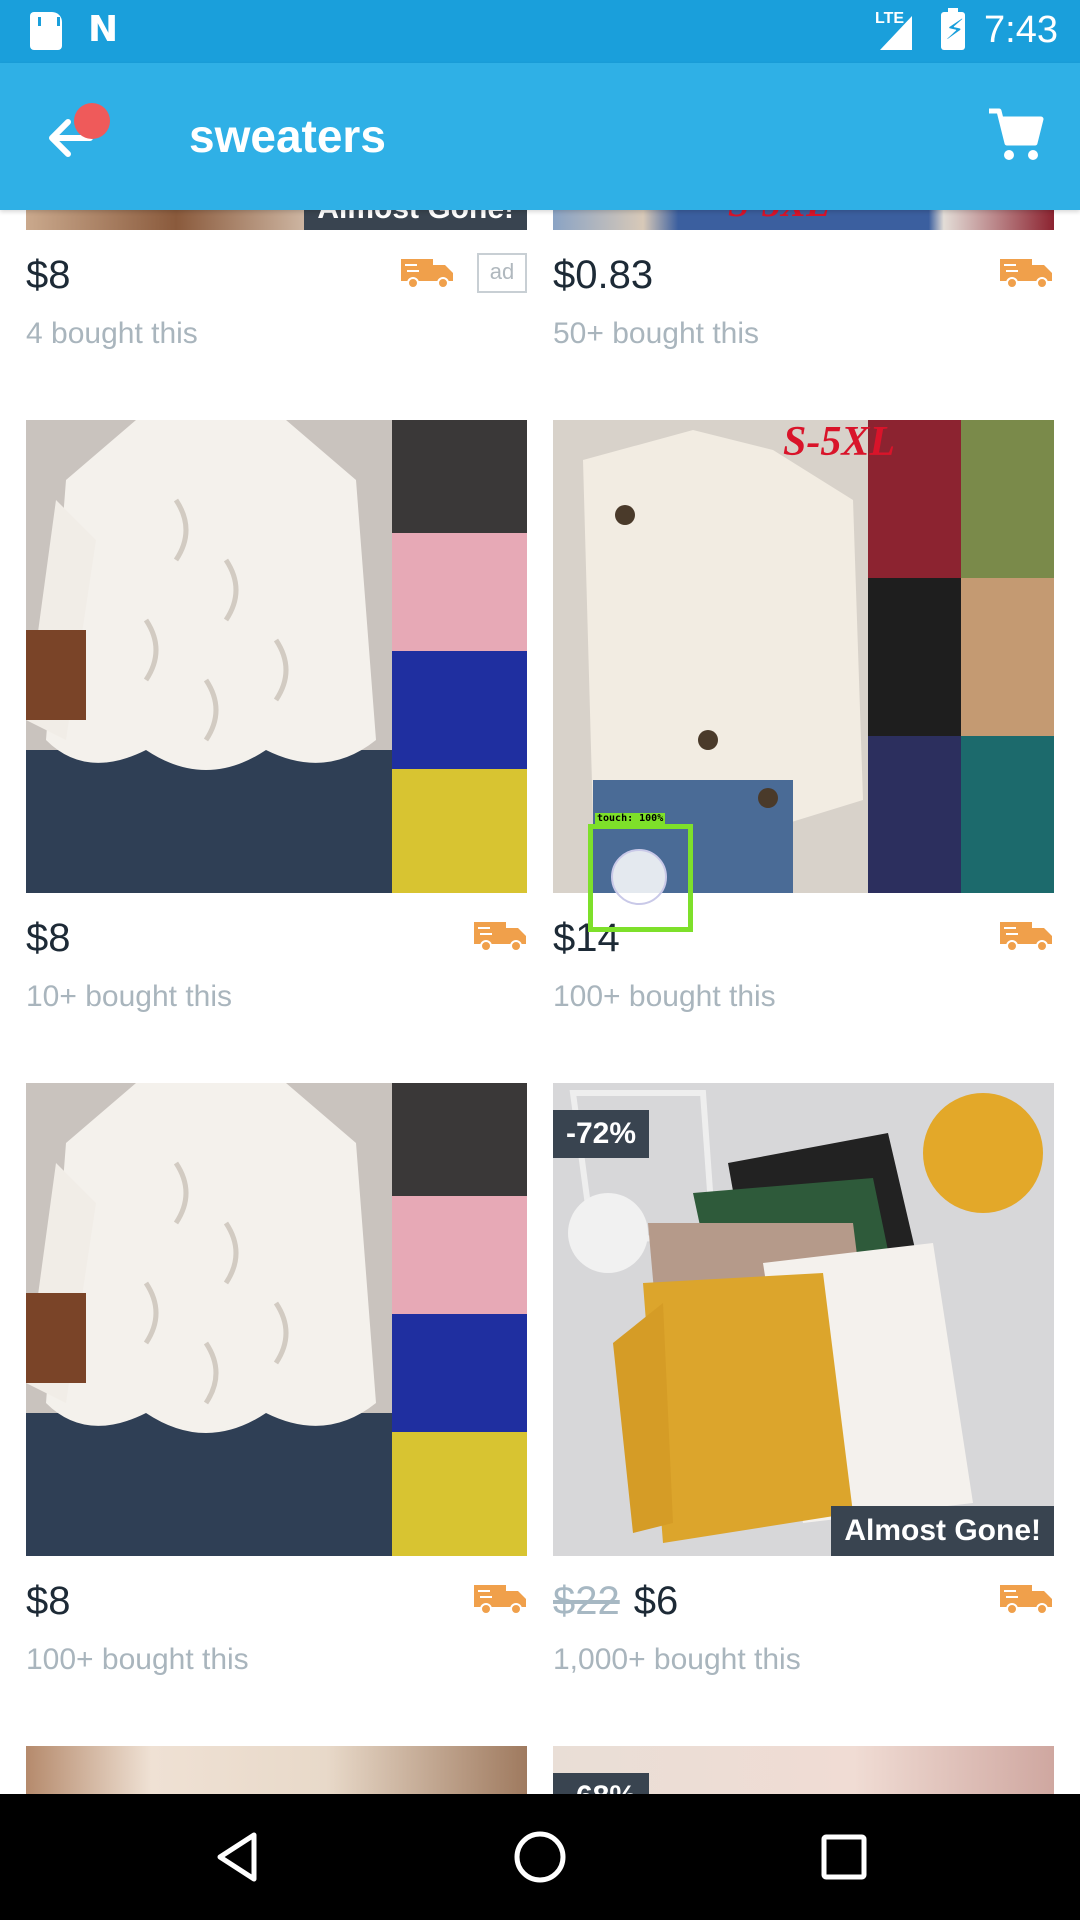 The width and height of the screenshot is (1080, 1920). Describe the element at coordinates (1021, 30) in the screenshot. I see `clock: 7:43` at that location.